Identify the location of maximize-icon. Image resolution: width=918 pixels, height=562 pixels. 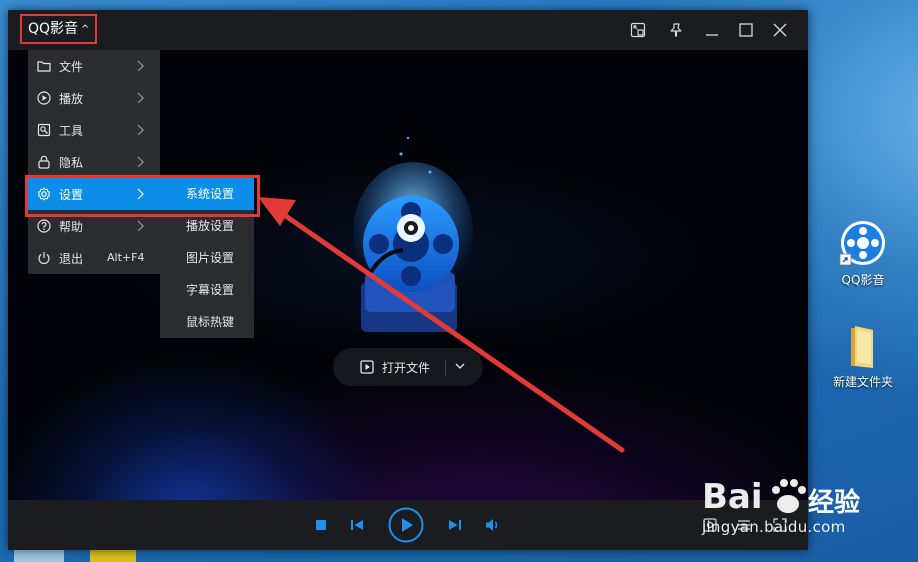
(746, 30).